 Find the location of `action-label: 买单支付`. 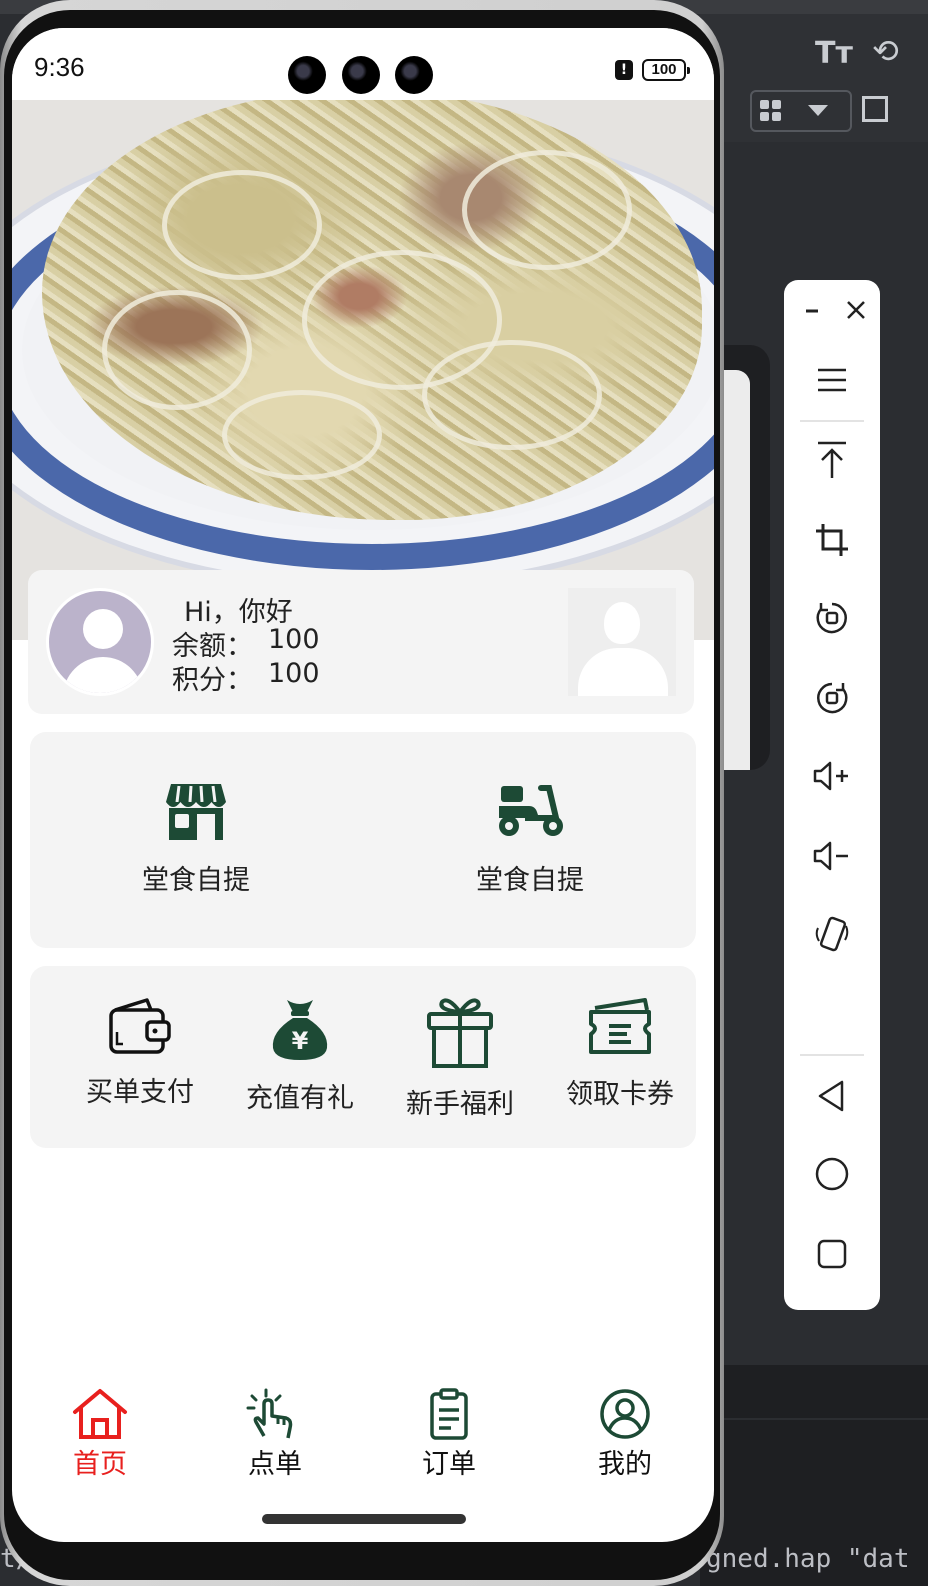

action-label: 买单支付 is located at coordinates (140, 1092).